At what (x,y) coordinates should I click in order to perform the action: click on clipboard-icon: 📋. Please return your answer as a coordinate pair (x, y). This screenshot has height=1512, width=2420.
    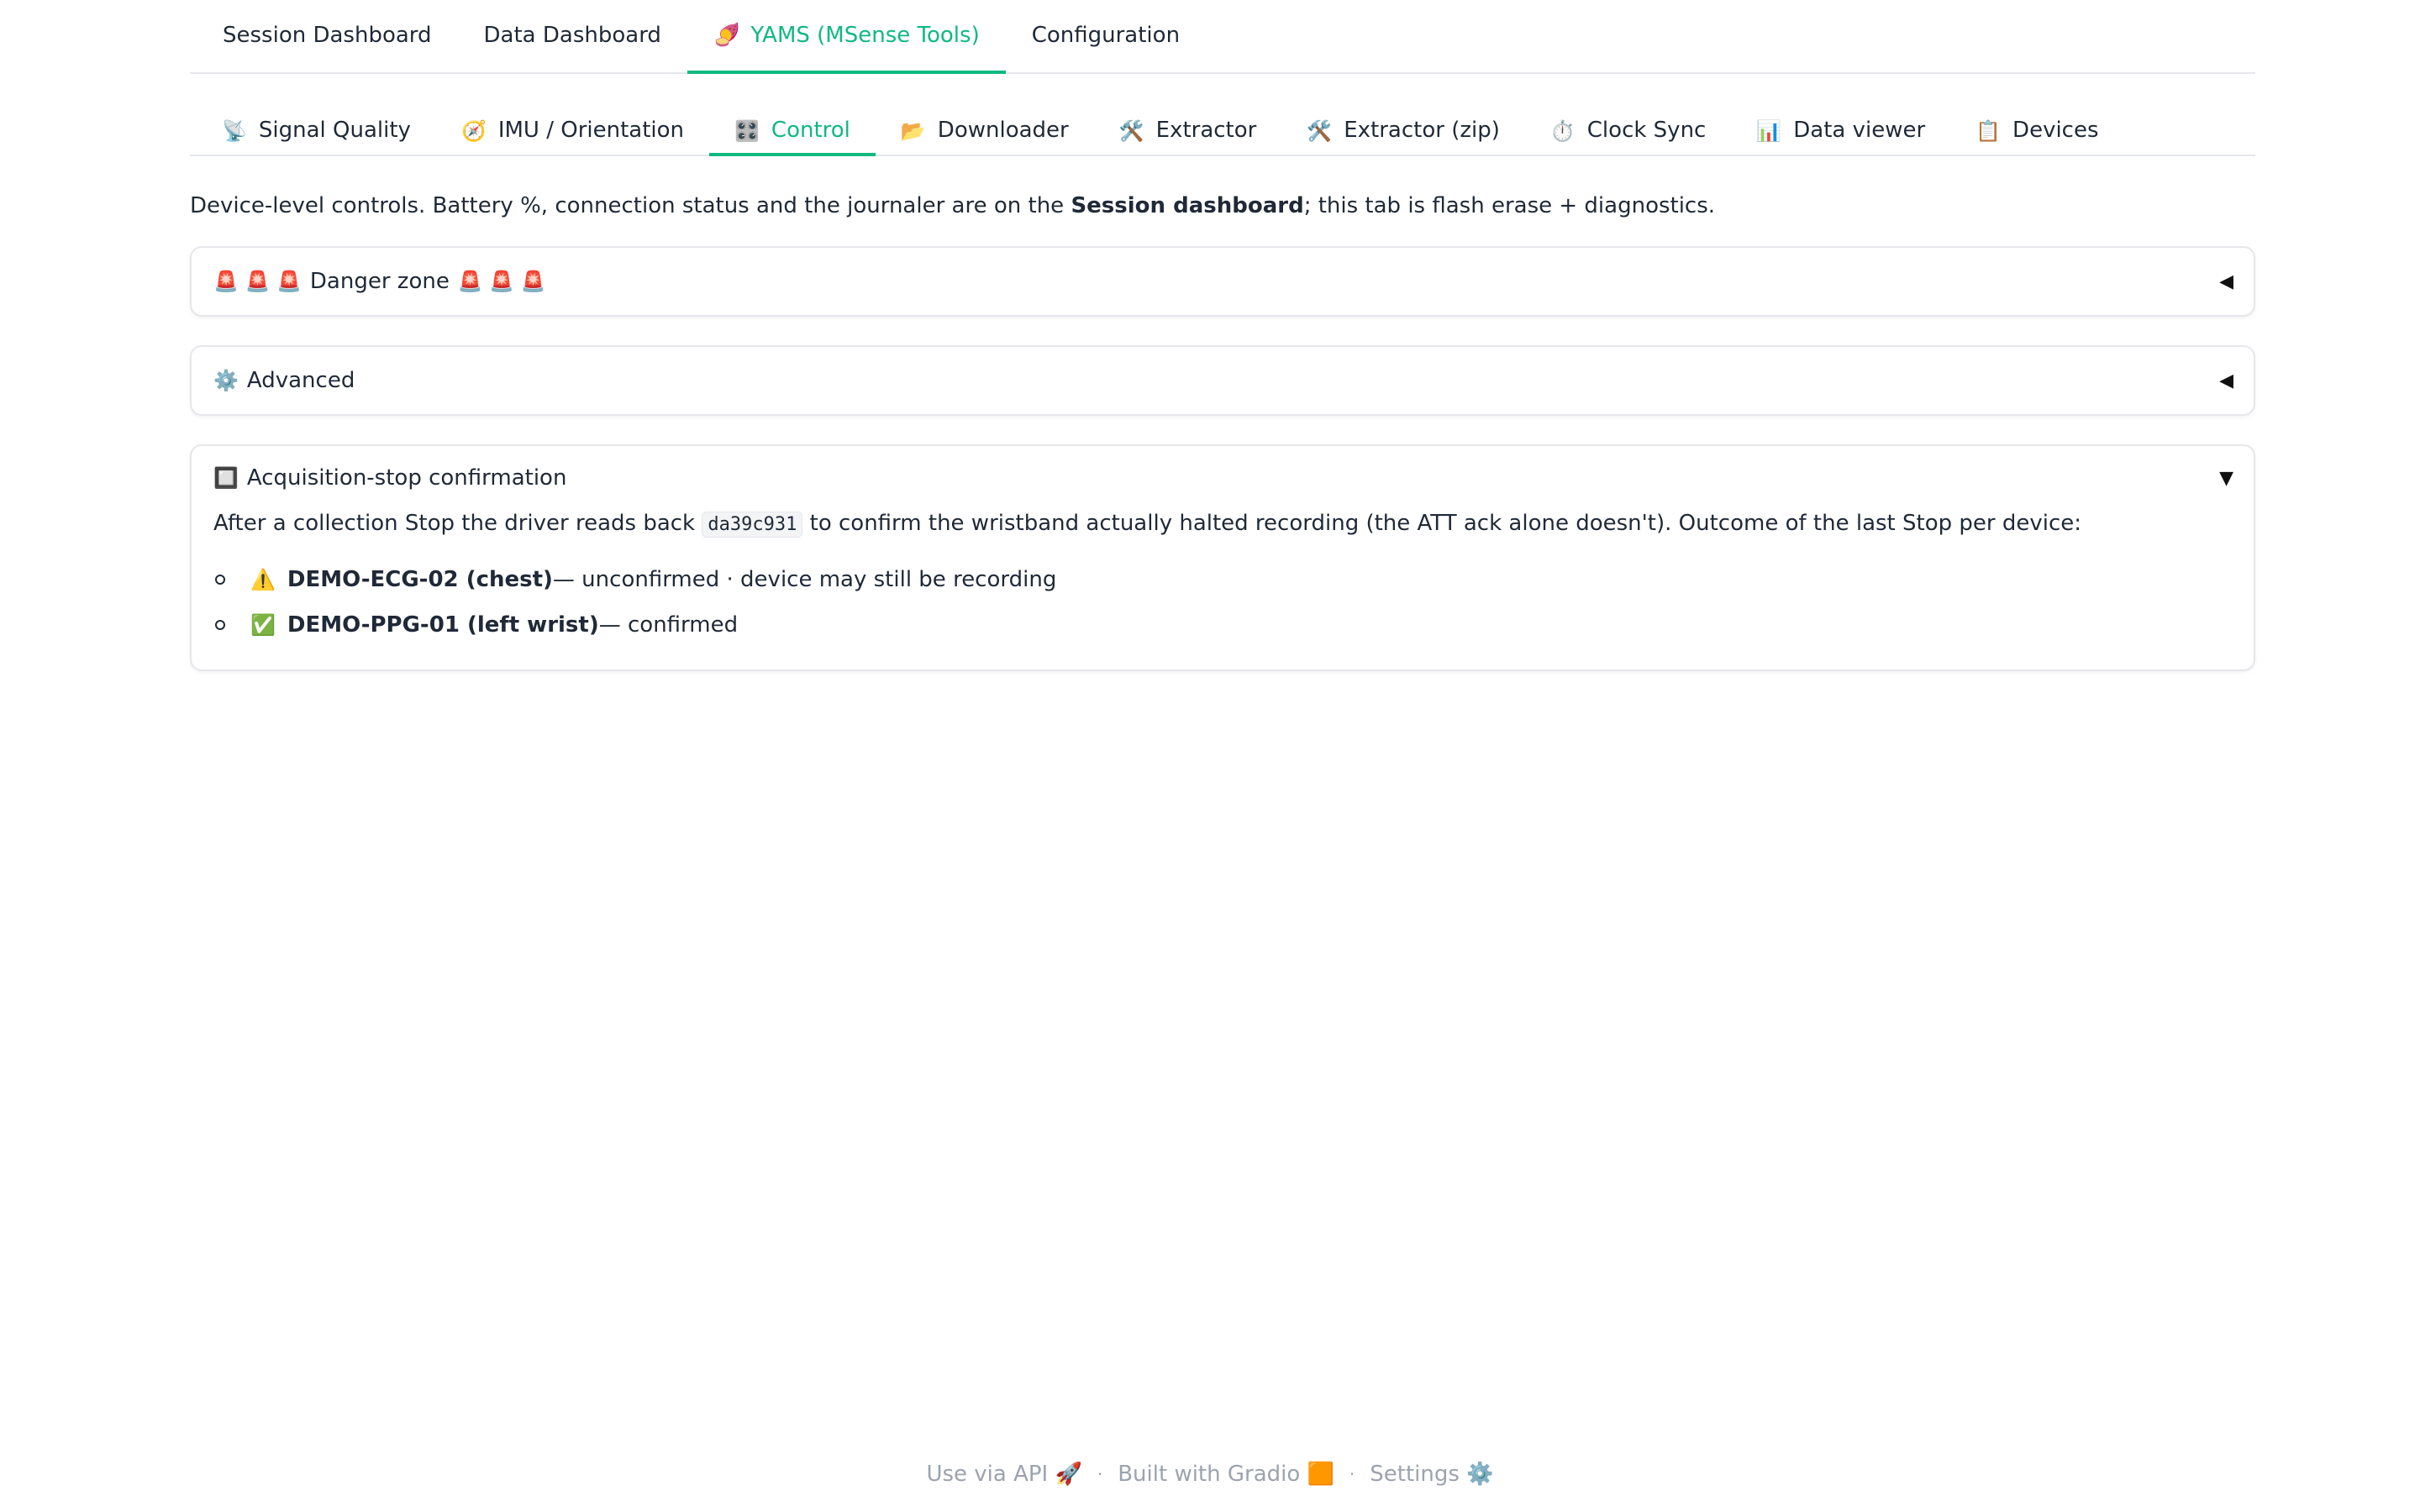
    Looking at the image, I should click on (1988, 131).